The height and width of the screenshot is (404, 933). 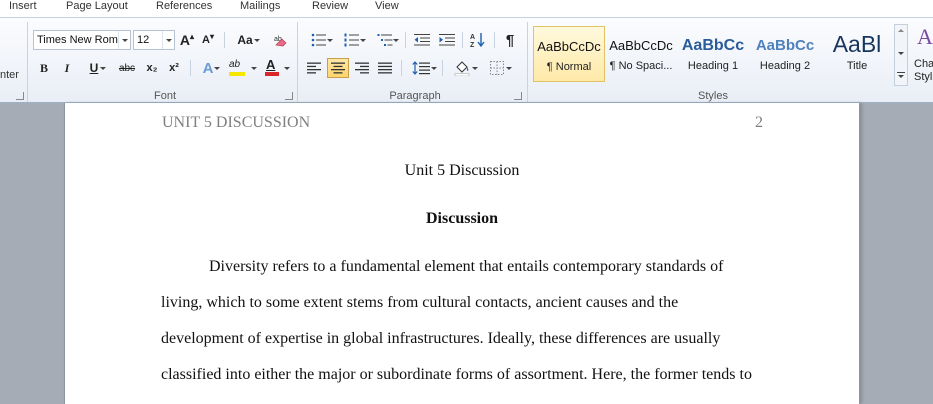 What do you see at coordinates (97, 7) in the screenshot?
I see `tab-page-layout: Page Layout` at bounding box center [97, 7].